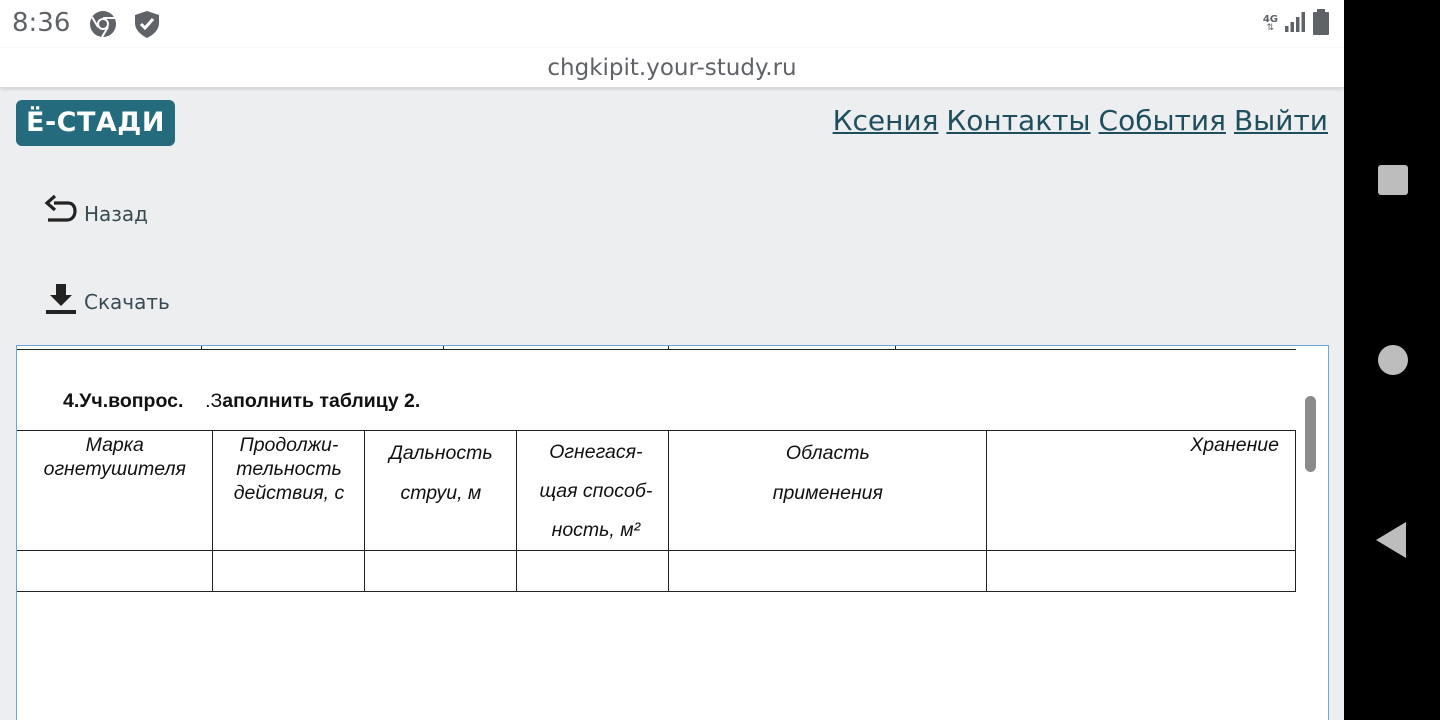 The width and height of the screenshot is (1440, 720). What do you see at coordinates (1321, 24) in the screenshot?
I see `battery-icon` at bounding box center [1321, 24].